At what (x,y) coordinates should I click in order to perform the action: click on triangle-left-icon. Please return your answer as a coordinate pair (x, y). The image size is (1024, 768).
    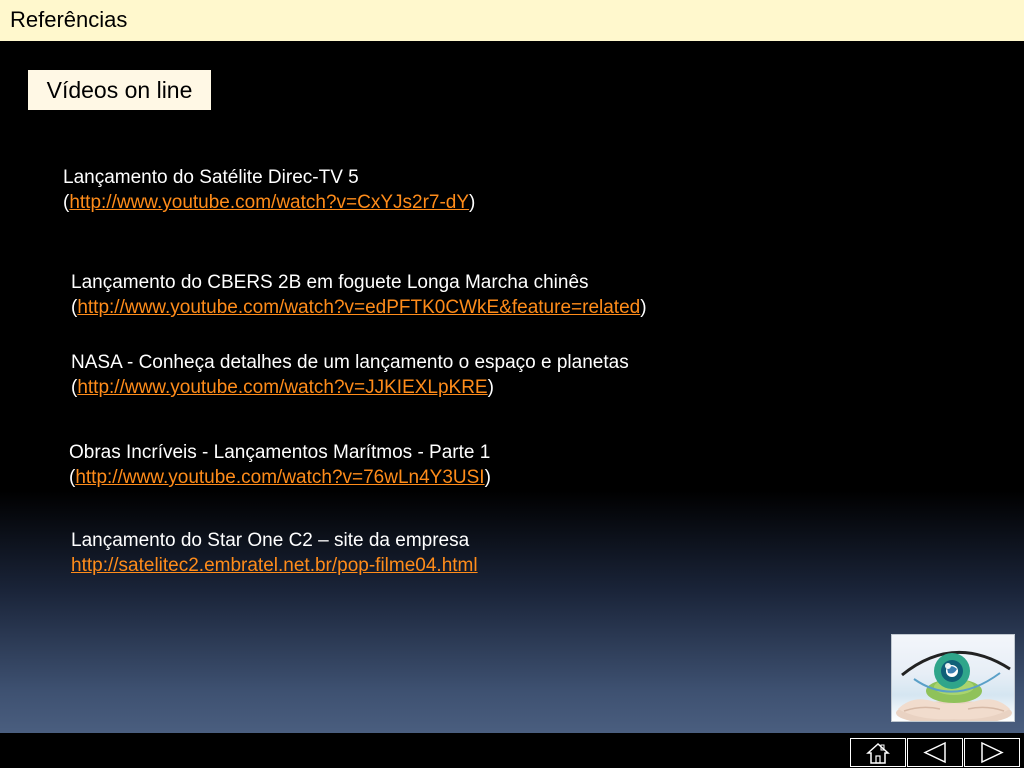
    Looking at the image, I should click on (934, 752).